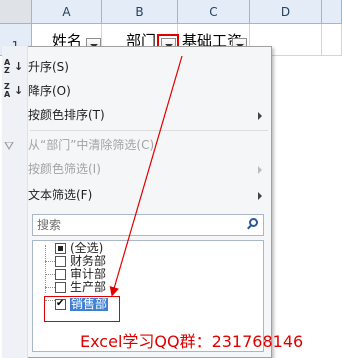 The width and height of the screenshot is (342, 358). Describe the element at coordinates (148, 169) in the screenshot. I see `menu-item-filter-by-color: 按颜色筛选(I)` at that location.